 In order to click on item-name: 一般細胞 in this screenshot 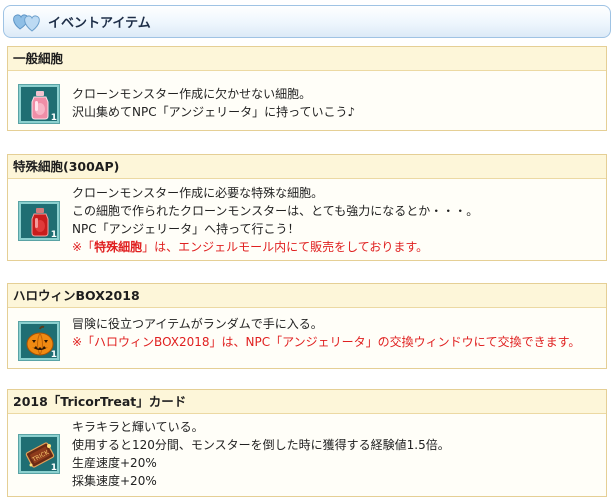, I will do `click(307, 59)`.